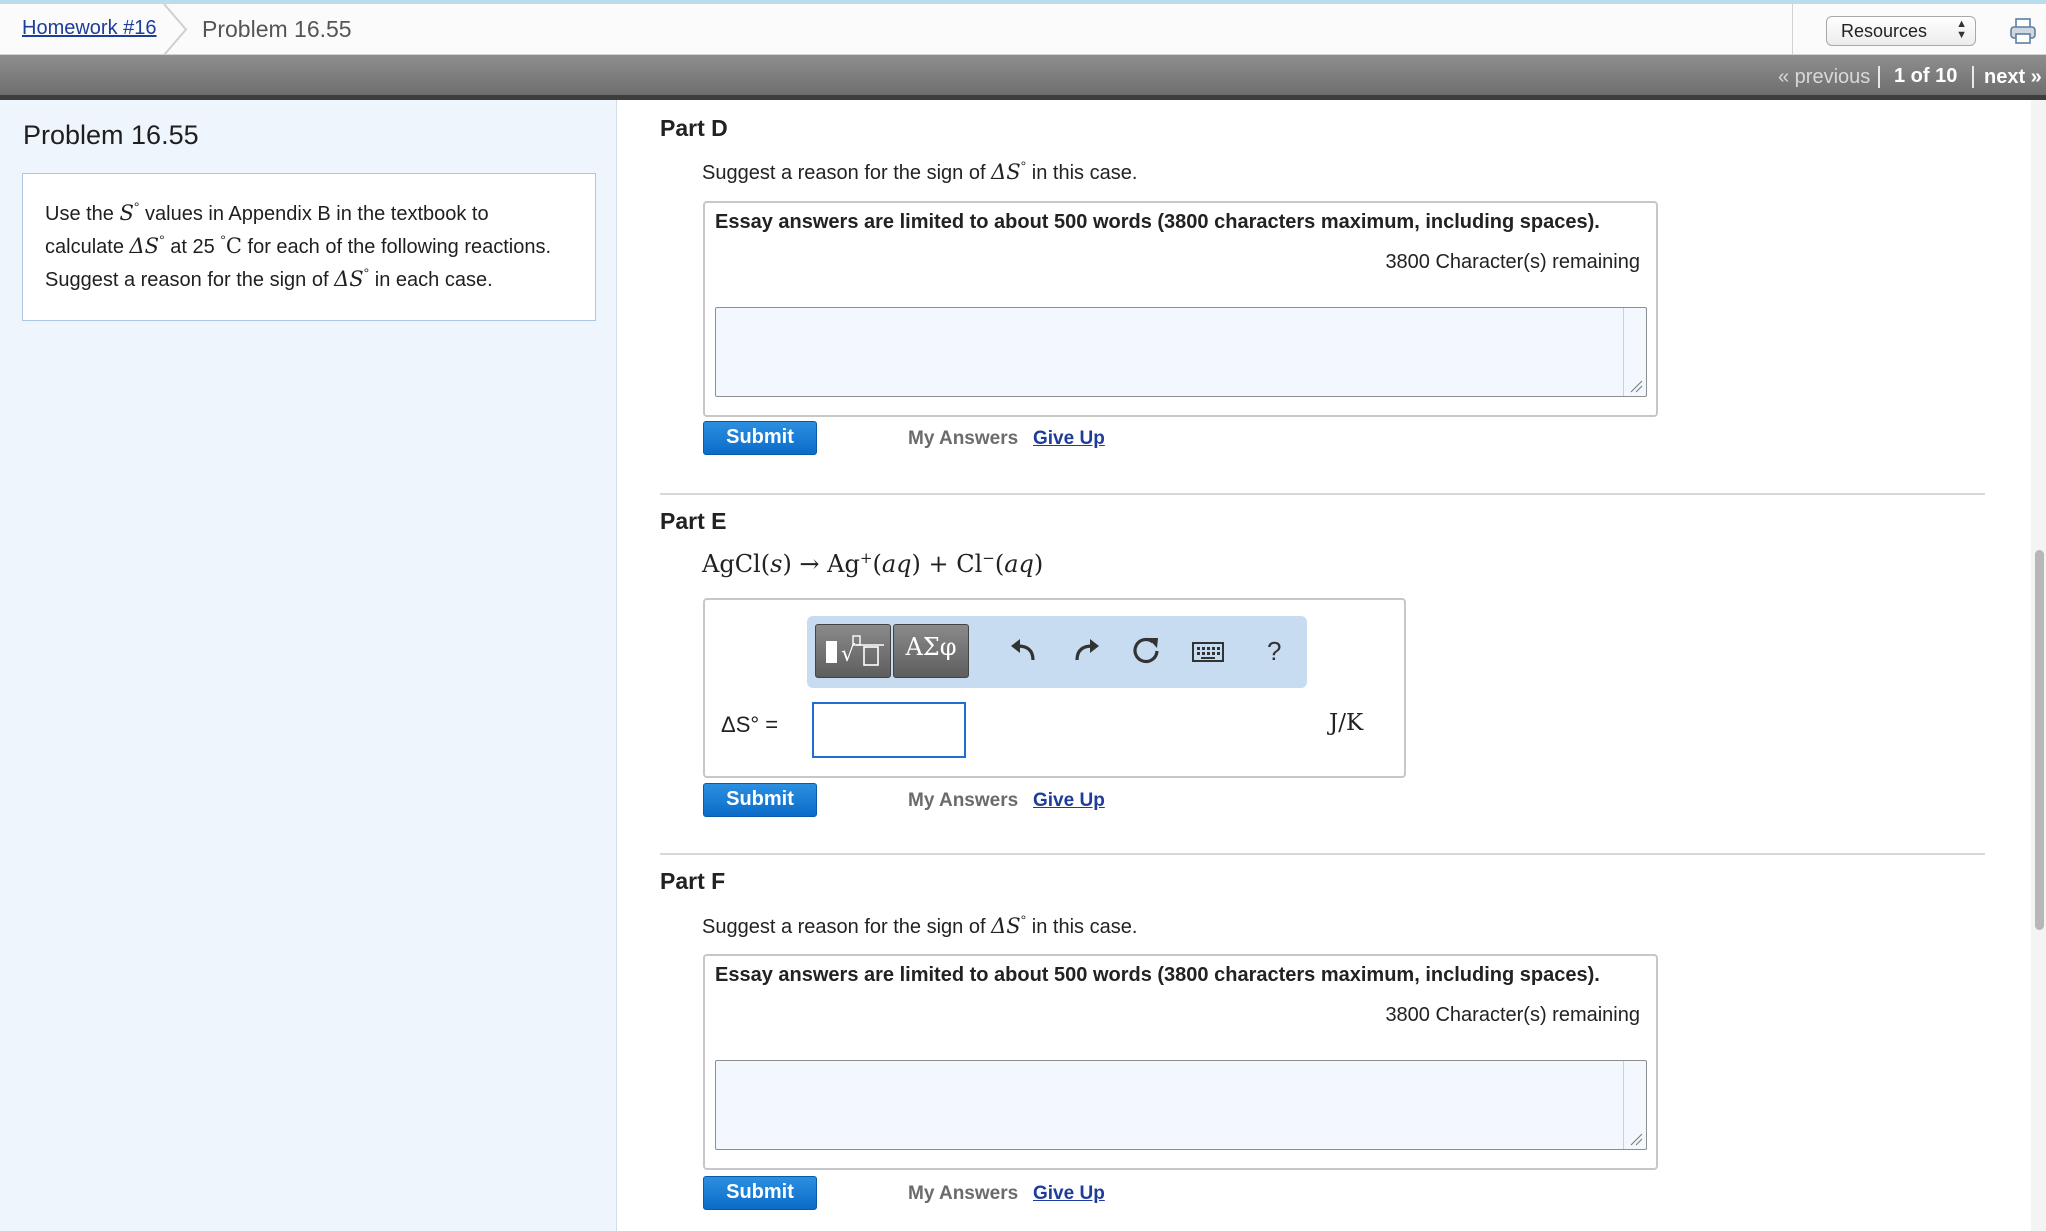  Describe the element at coordinates (82, 214) in the screenshot. I see `statement-text: Use the` at that location.